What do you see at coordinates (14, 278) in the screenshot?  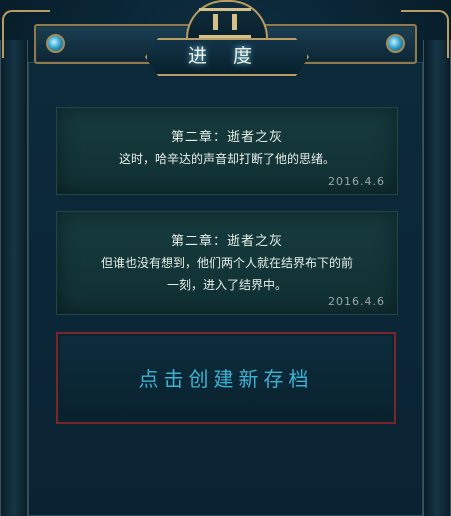 I see `left-border` at bounding box center [14, 278].